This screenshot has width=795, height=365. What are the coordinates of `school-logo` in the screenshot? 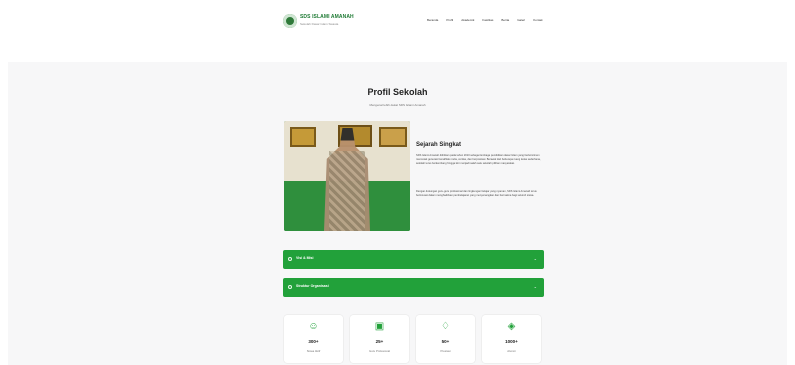 It's located at (290, 21).